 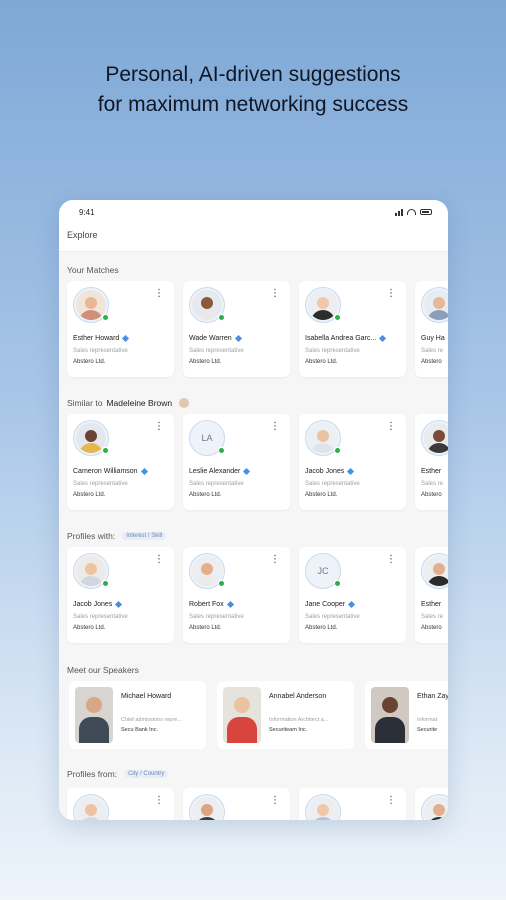 I want to click on speaker-title: Informat, so click(x=427, y=720).